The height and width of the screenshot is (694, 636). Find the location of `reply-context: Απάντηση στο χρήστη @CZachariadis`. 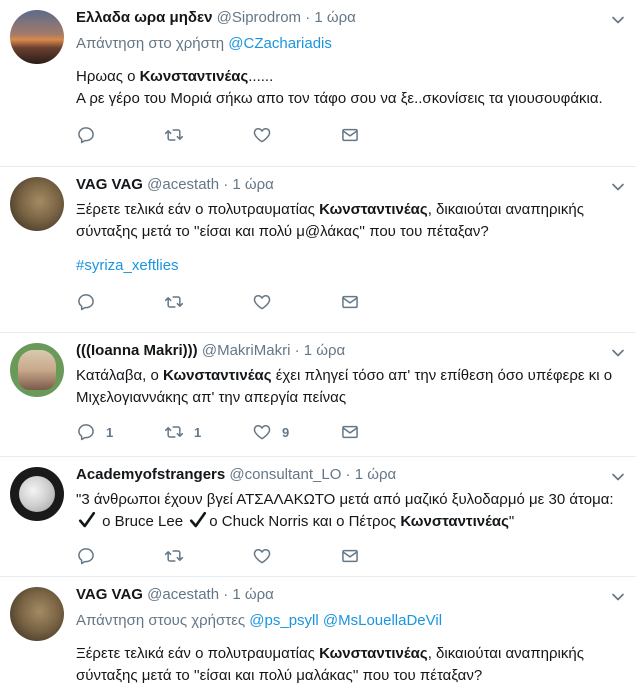

reply-context: Απάντηση στο χρήστη @CZachariadis is located at coordinates (350, 44).